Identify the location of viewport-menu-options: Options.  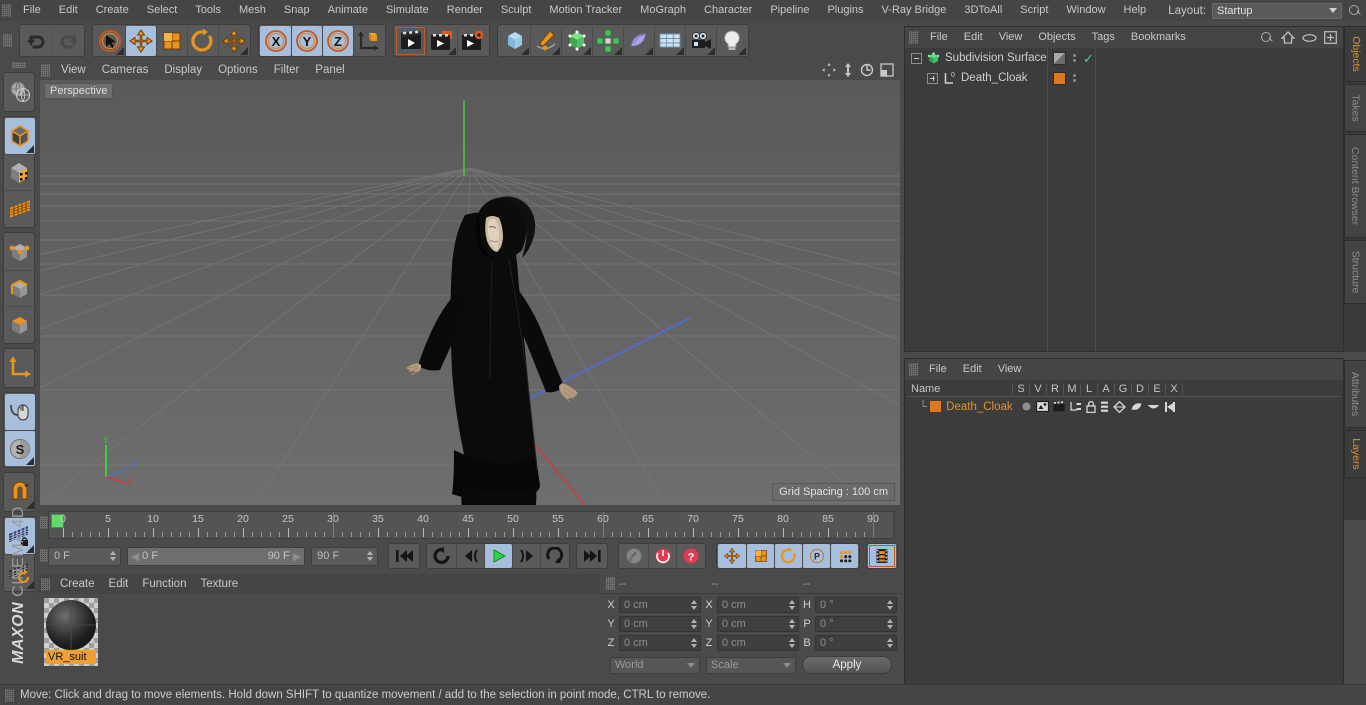
(238, 70).